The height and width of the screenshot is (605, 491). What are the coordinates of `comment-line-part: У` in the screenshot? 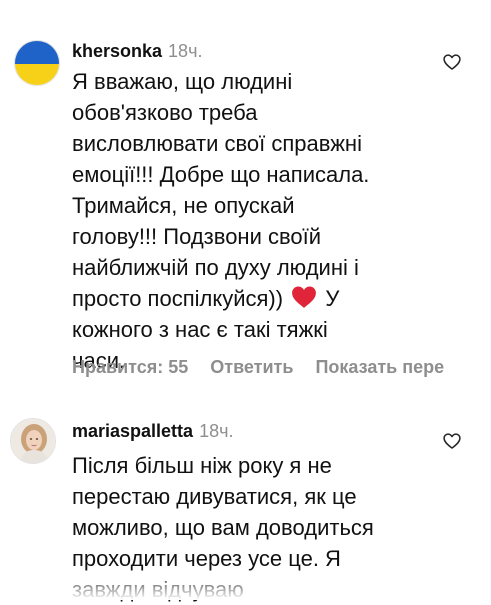 It's located at (332, 298).